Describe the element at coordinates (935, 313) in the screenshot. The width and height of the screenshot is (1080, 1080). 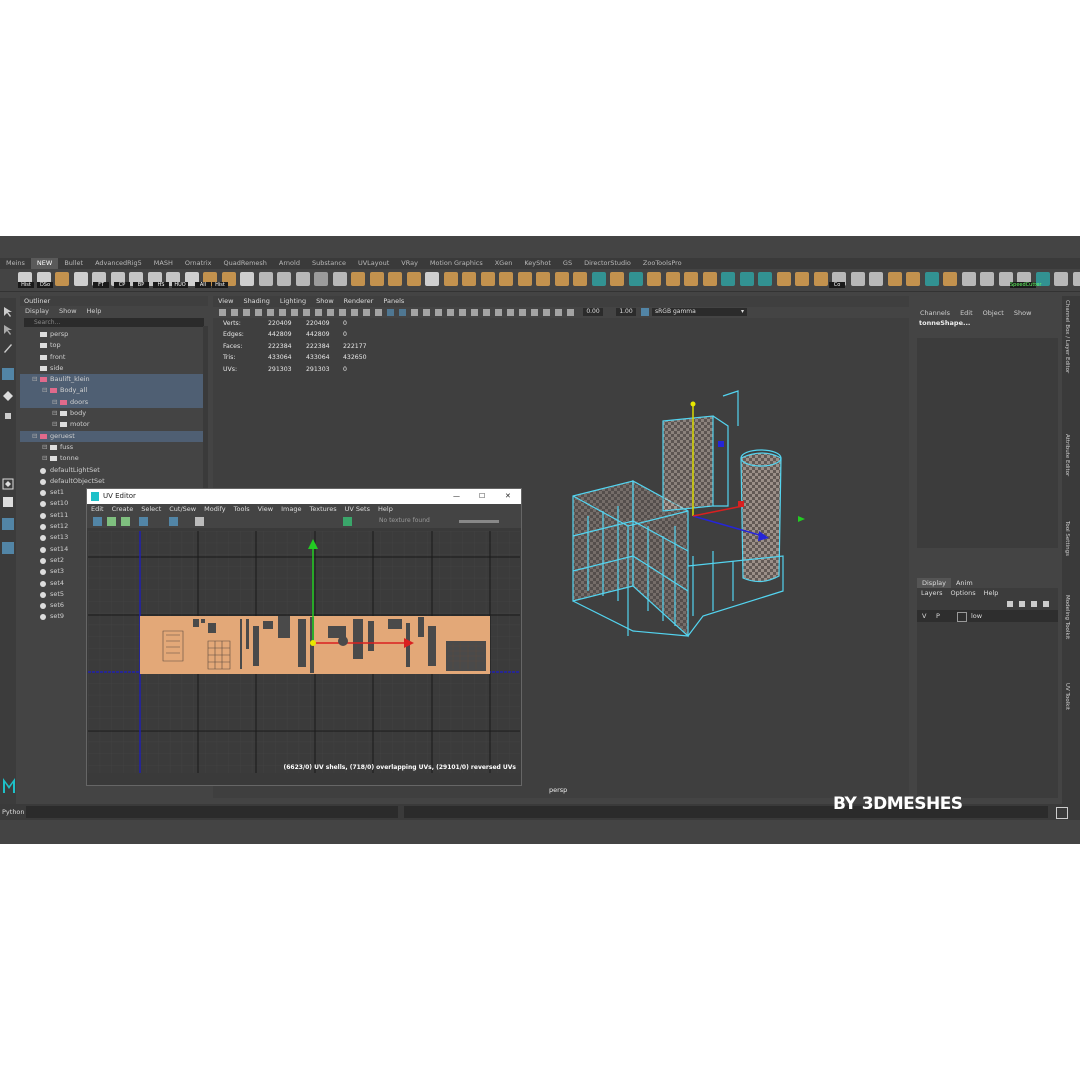
I see `channel-menu-item: Channels` at that location.